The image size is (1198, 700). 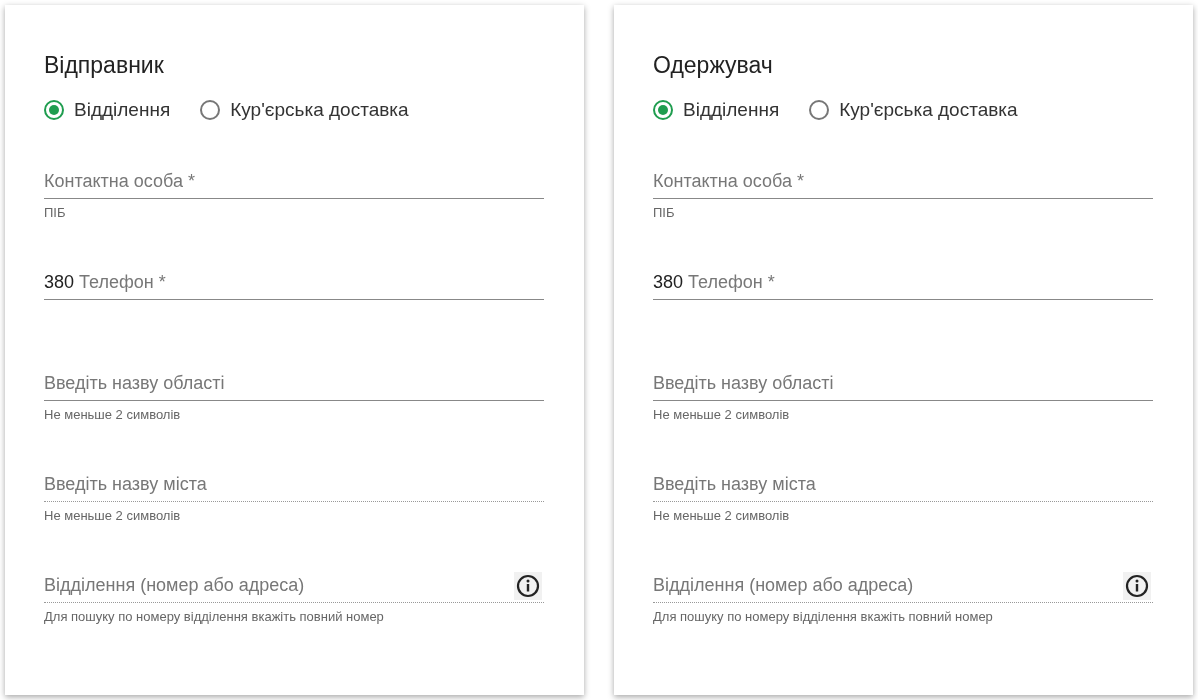 What do you see at coordinates (713, 65) in the screenshot?
I see `section-title: Одержувач` at bounding box center [713, 65].